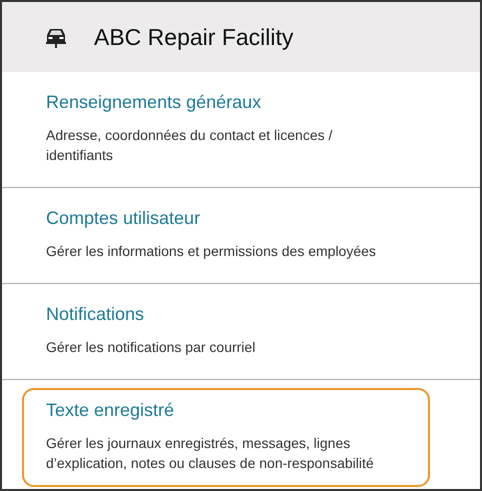 Image resolution: width=482 pixels, height=491 pixels. Describe the element at coordinates (226, 235) in the screenshot. I see `settings-card: Comptes utilisateur Gérer les informations et permissions des employées` at that location.